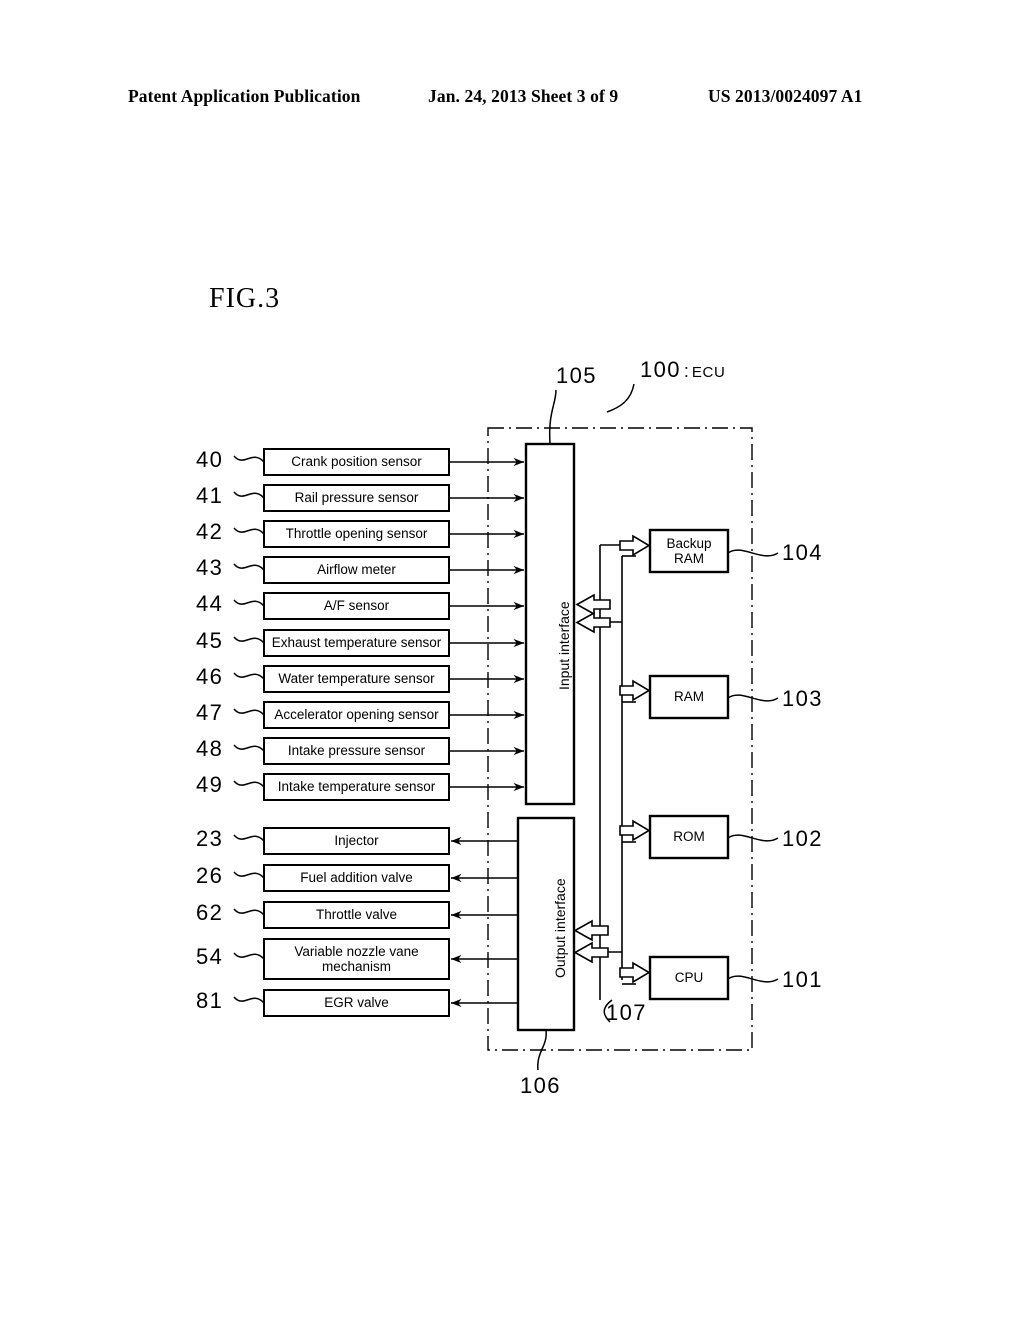 The width and height of the screenshot is (1024, 1320). I want to click on input-interface-ref: 105, so click(576, 375).